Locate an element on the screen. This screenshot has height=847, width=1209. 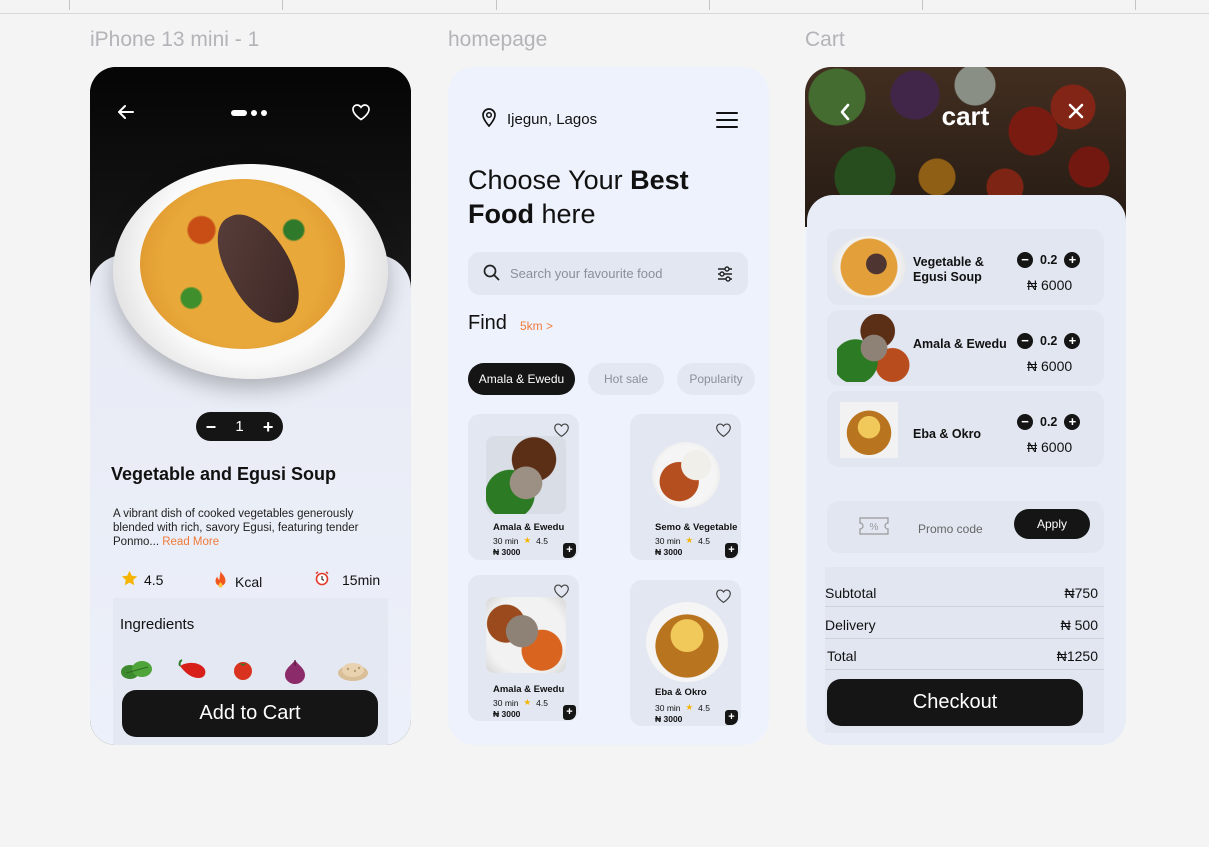
frame-label-cart: Cart is located at coordinates (825, 40).